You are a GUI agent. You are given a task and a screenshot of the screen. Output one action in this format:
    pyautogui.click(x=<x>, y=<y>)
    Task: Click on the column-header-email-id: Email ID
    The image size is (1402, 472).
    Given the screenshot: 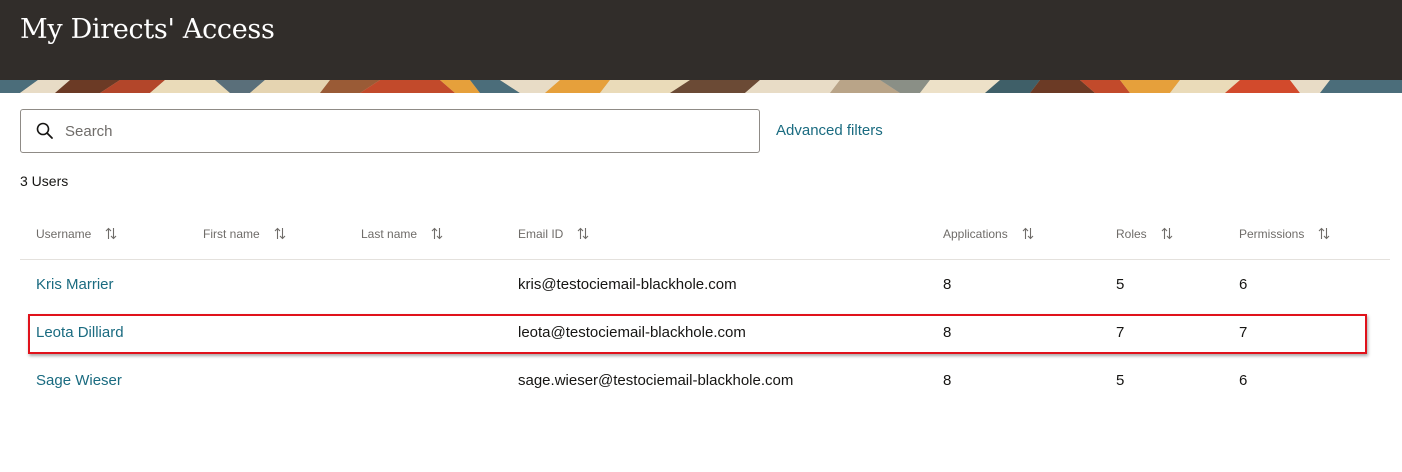 What is the action you would take?
    pyautogui.click(x=553, y=234)
    